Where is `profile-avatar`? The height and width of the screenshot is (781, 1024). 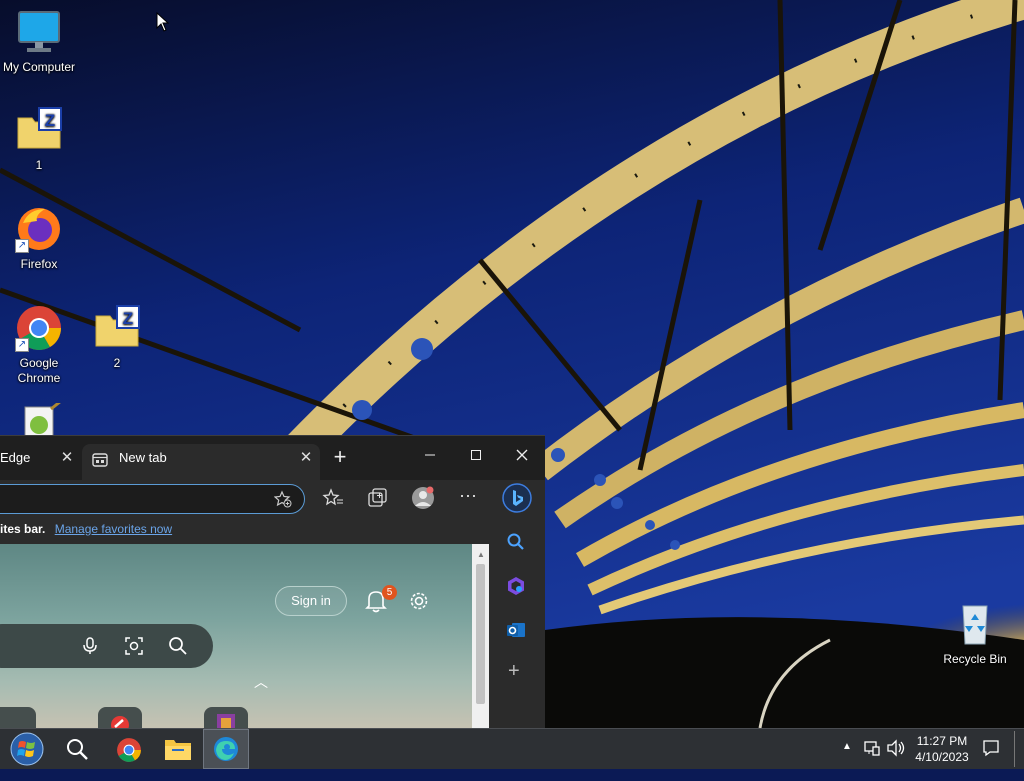
profile-avatar is located at coordinates (423, 498).